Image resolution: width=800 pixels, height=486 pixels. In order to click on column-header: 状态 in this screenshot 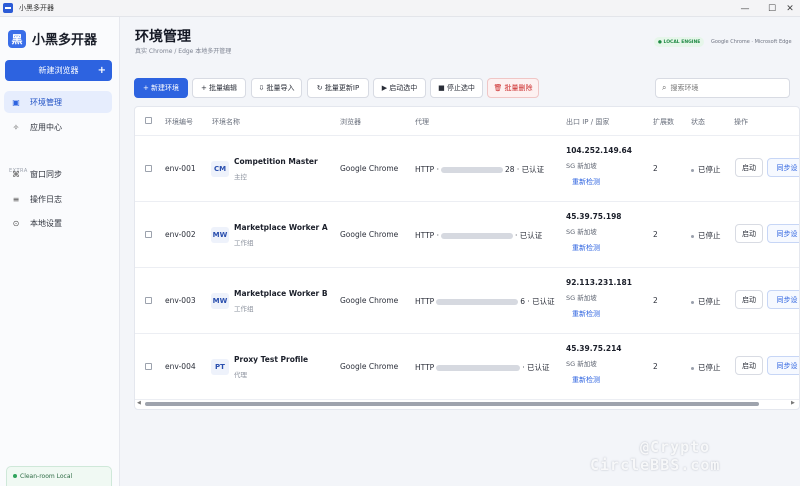, I will do `click(698, 122)`.